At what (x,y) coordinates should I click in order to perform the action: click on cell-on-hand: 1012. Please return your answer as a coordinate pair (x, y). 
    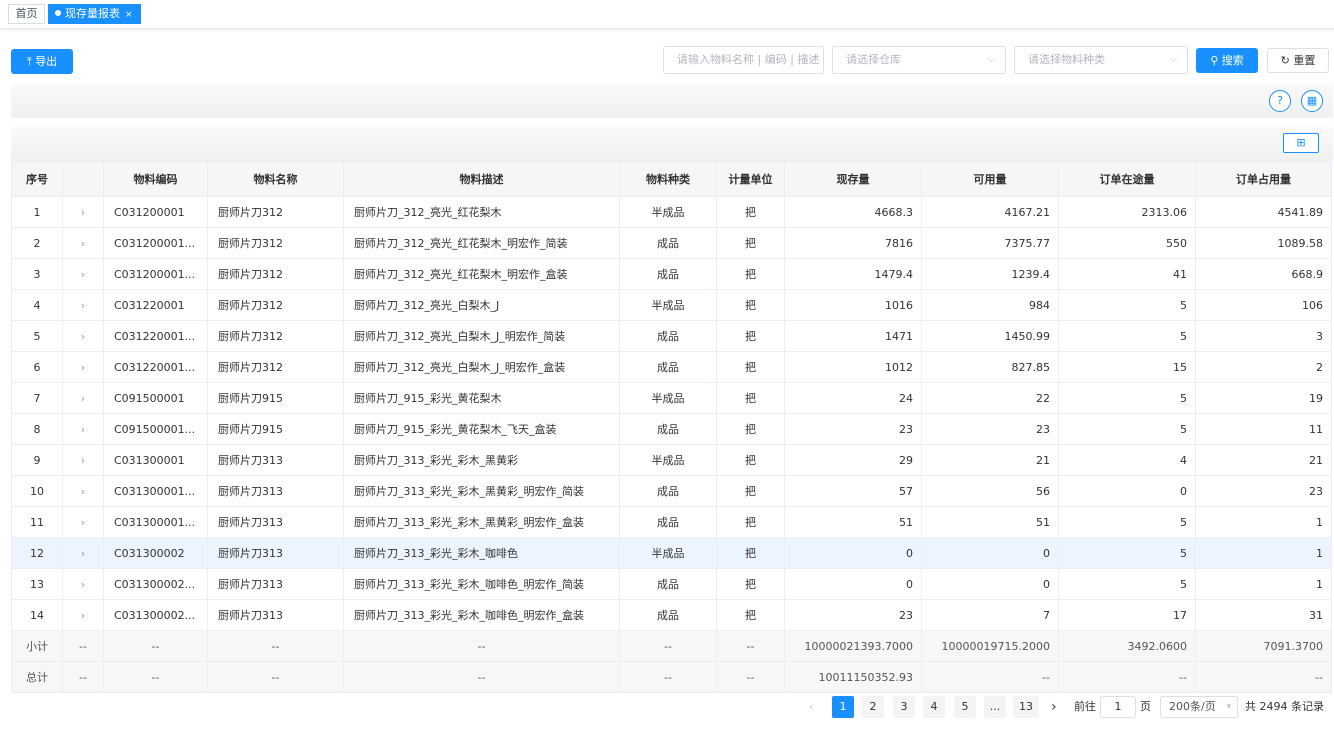
    Looking at the image, I should click on (853, 367).